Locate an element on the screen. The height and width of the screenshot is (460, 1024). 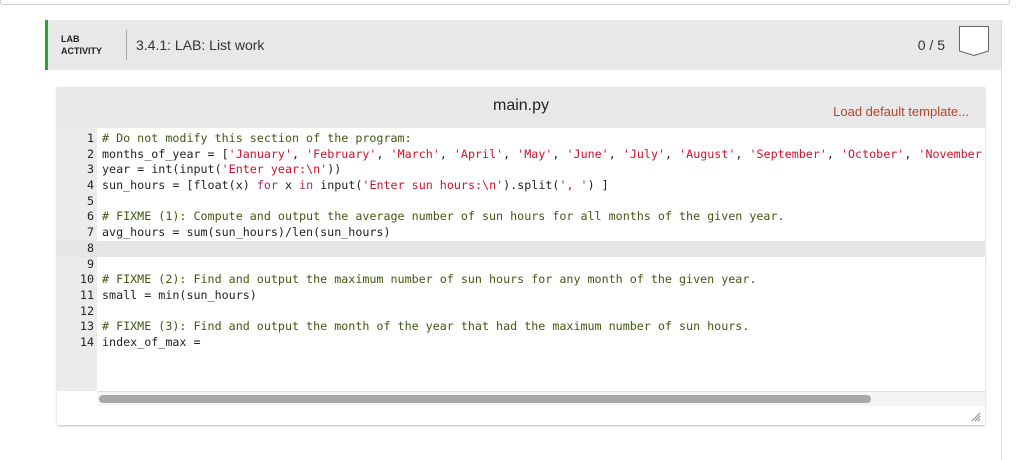
previous-section-box is located at coordinates (505, 2).